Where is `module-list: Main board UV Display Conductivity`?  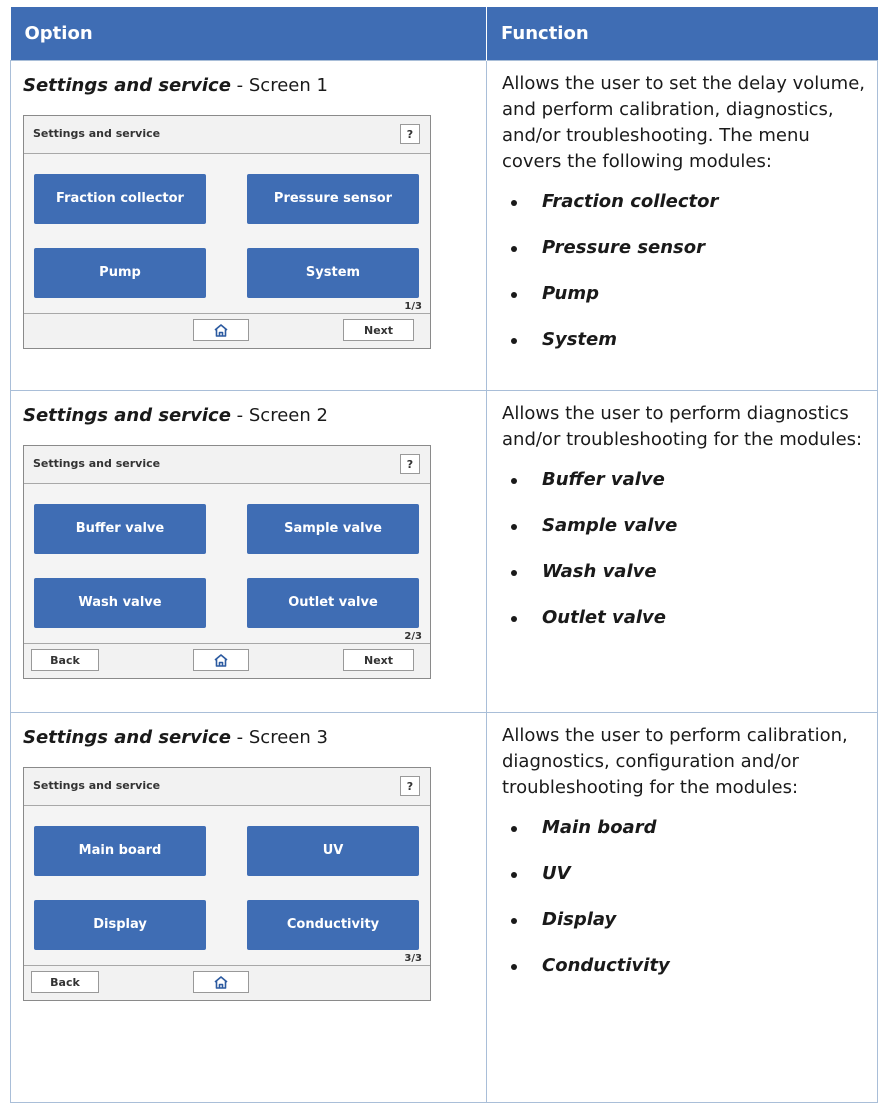
module-list: Main board UV Display Conductivity is located at coordinates (684, 907).